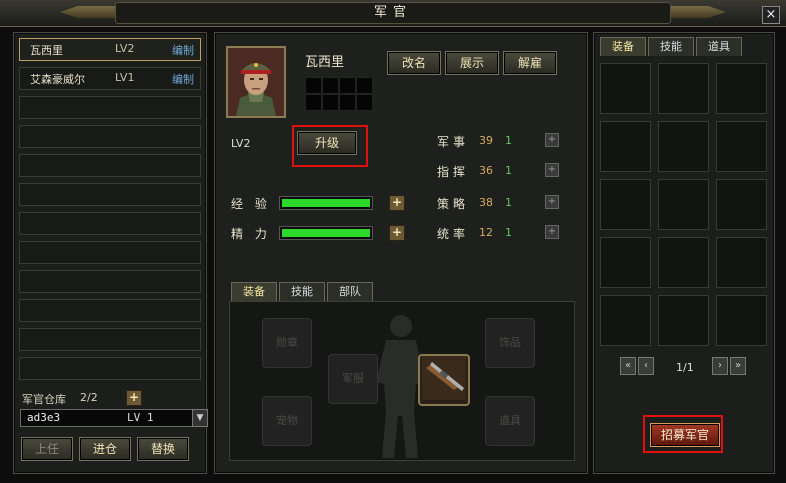 The width and height of the screenshot is (786, 483). What do you see at coordinates (719, 46) in the screenshot?
I see `tab-inv-items: 道具` at bounding box center [719, 46].